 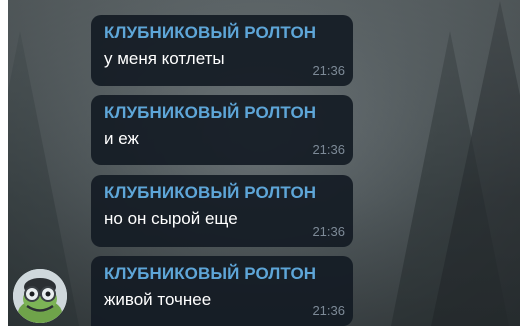 What do you see at coordinates (164, 58) in the screenshot?
I see `message-text: у меня котлеты` at bounding box center [164, 58].